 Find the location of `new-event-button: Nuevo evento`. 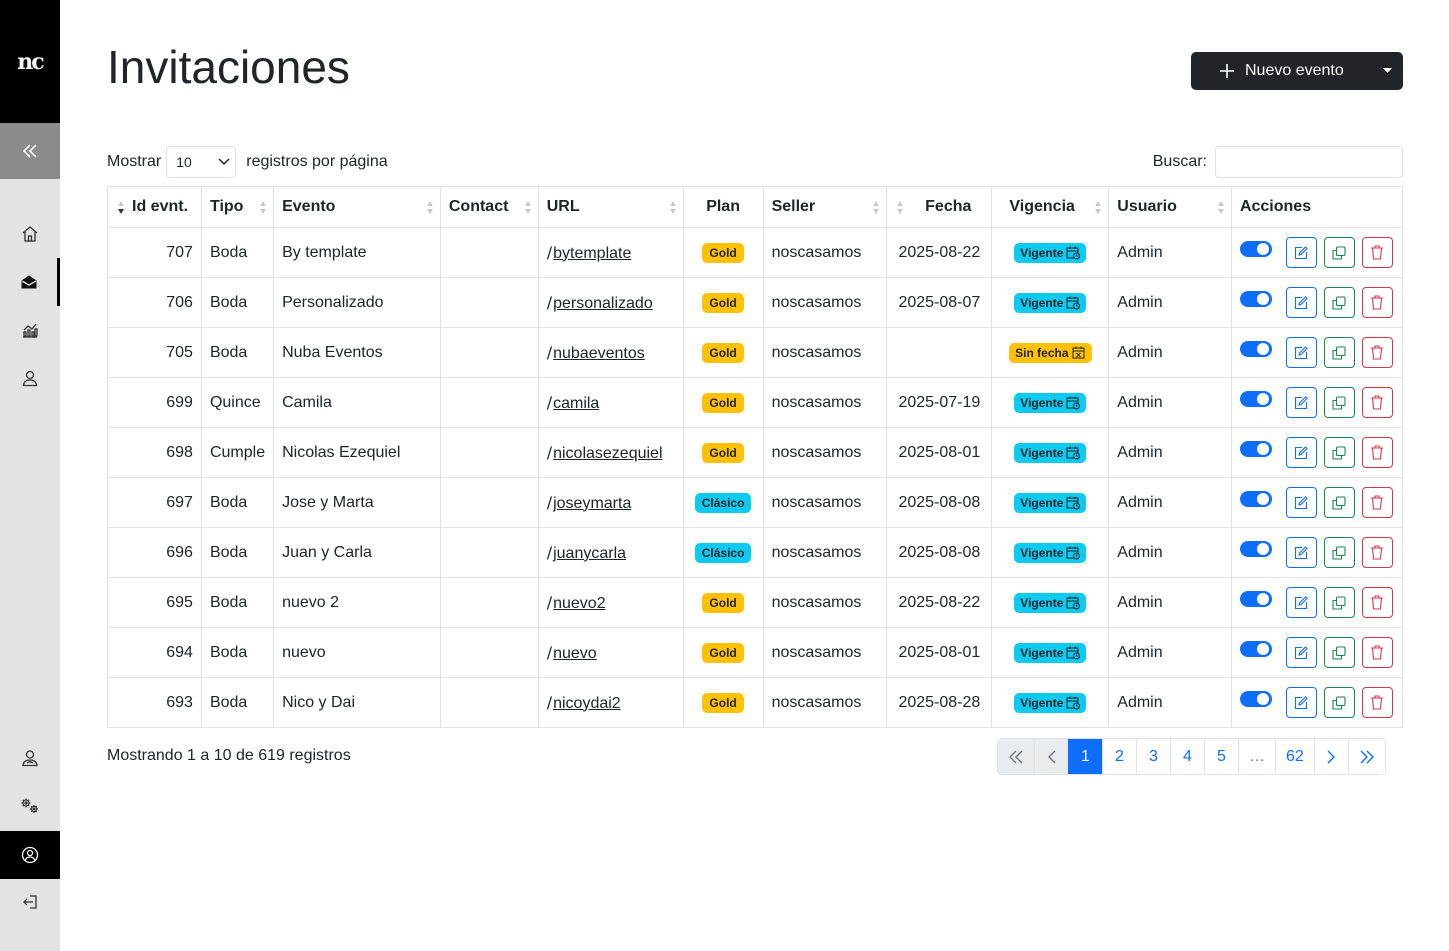

new-event-button: Nuevo evento is located at coordinates (1281, 71).